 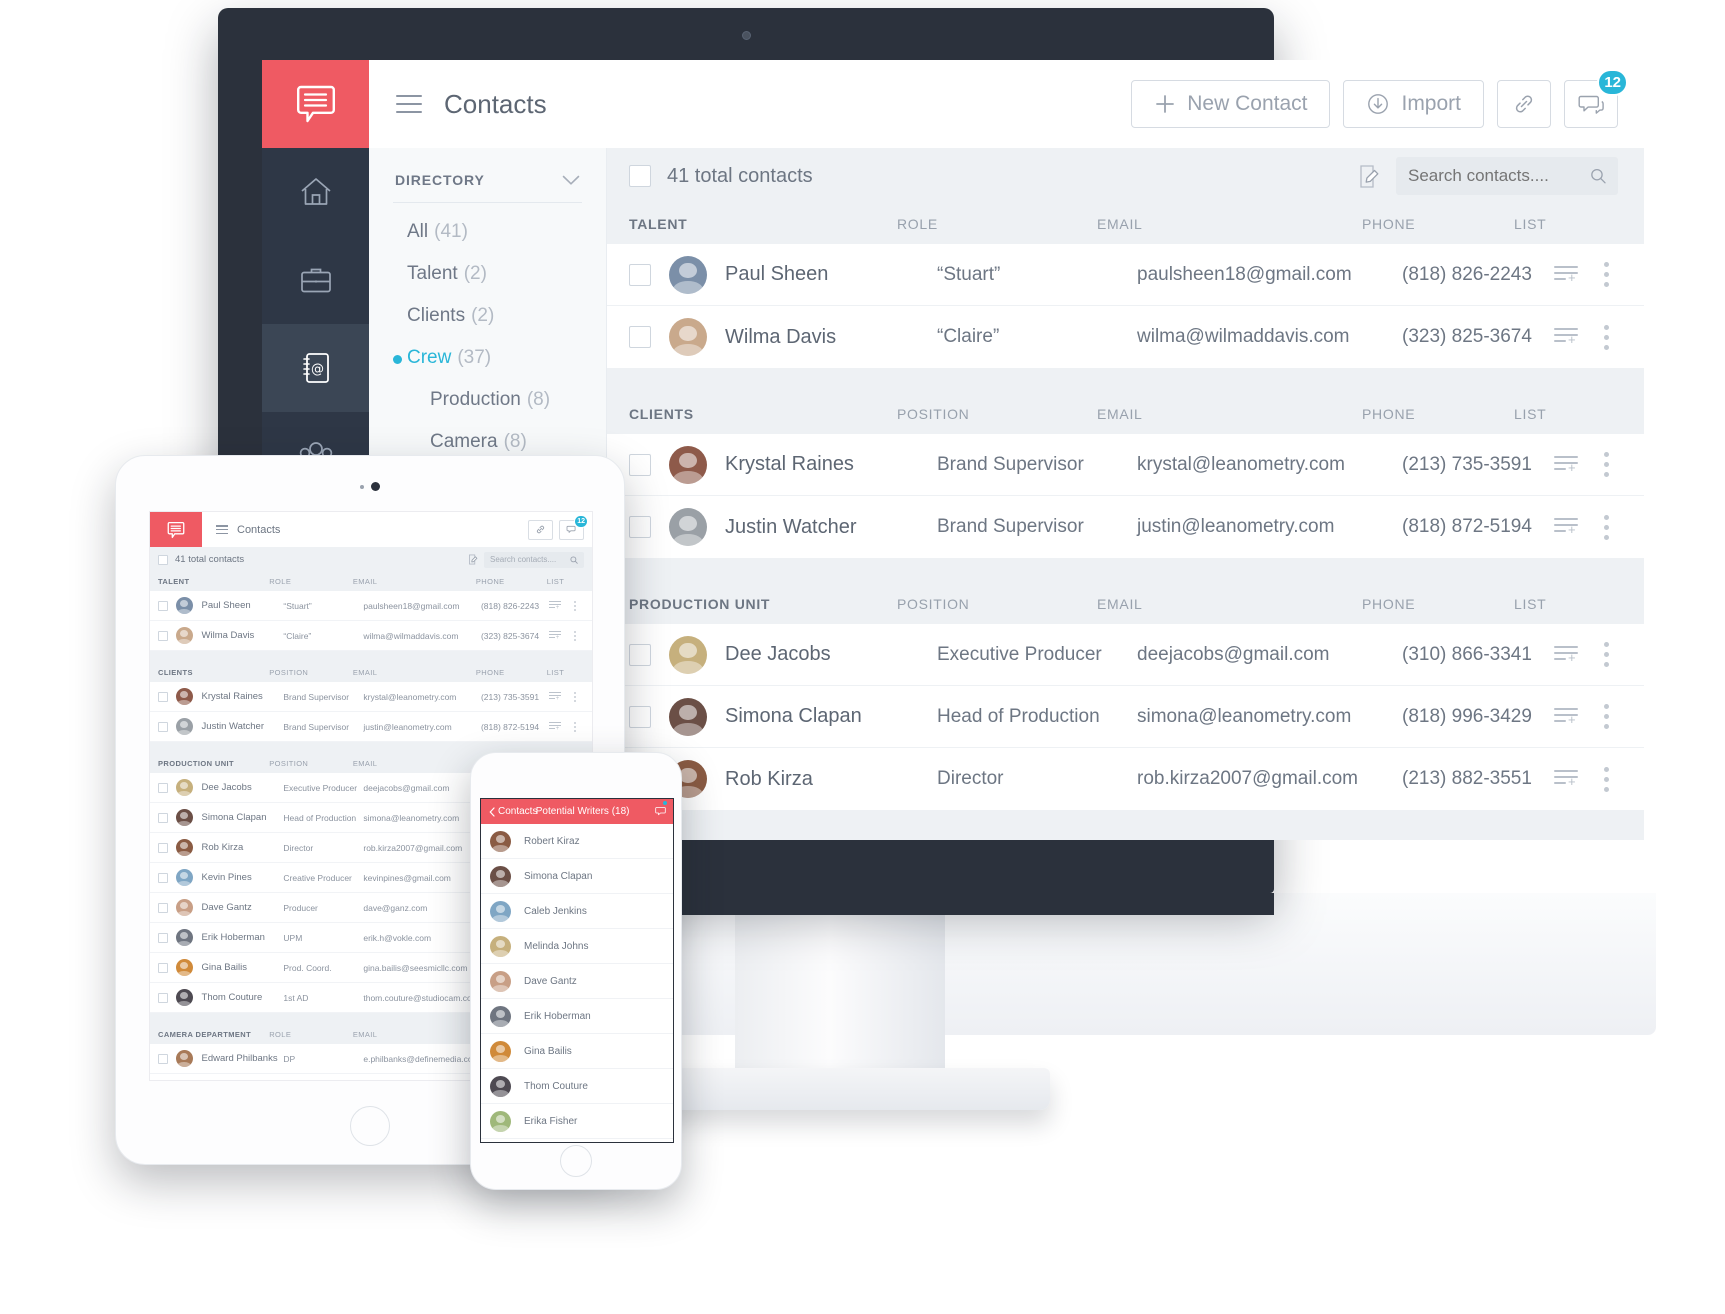 I want to click on section-header: CLIENTS POSITION EMAIL PHONE LIST, so click(x=371, y=672).